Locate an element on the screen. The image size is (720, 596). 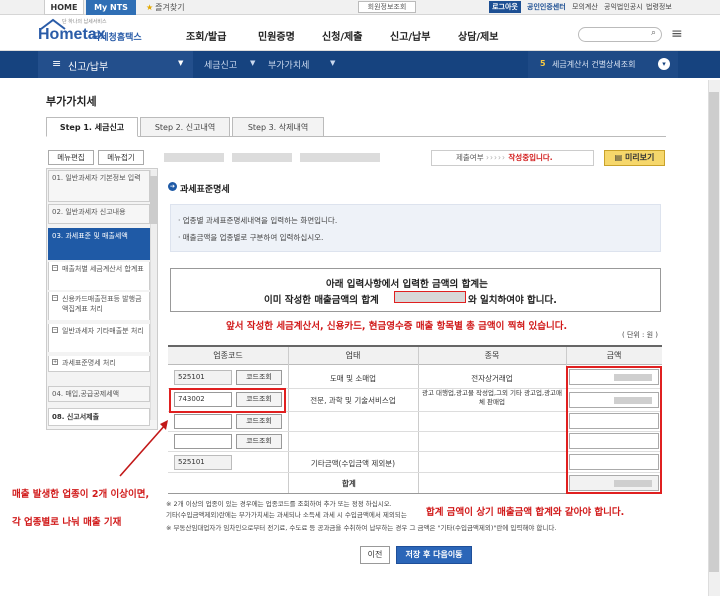
gnb-filing: 신고/납부 is located at coordinates (410, 35).